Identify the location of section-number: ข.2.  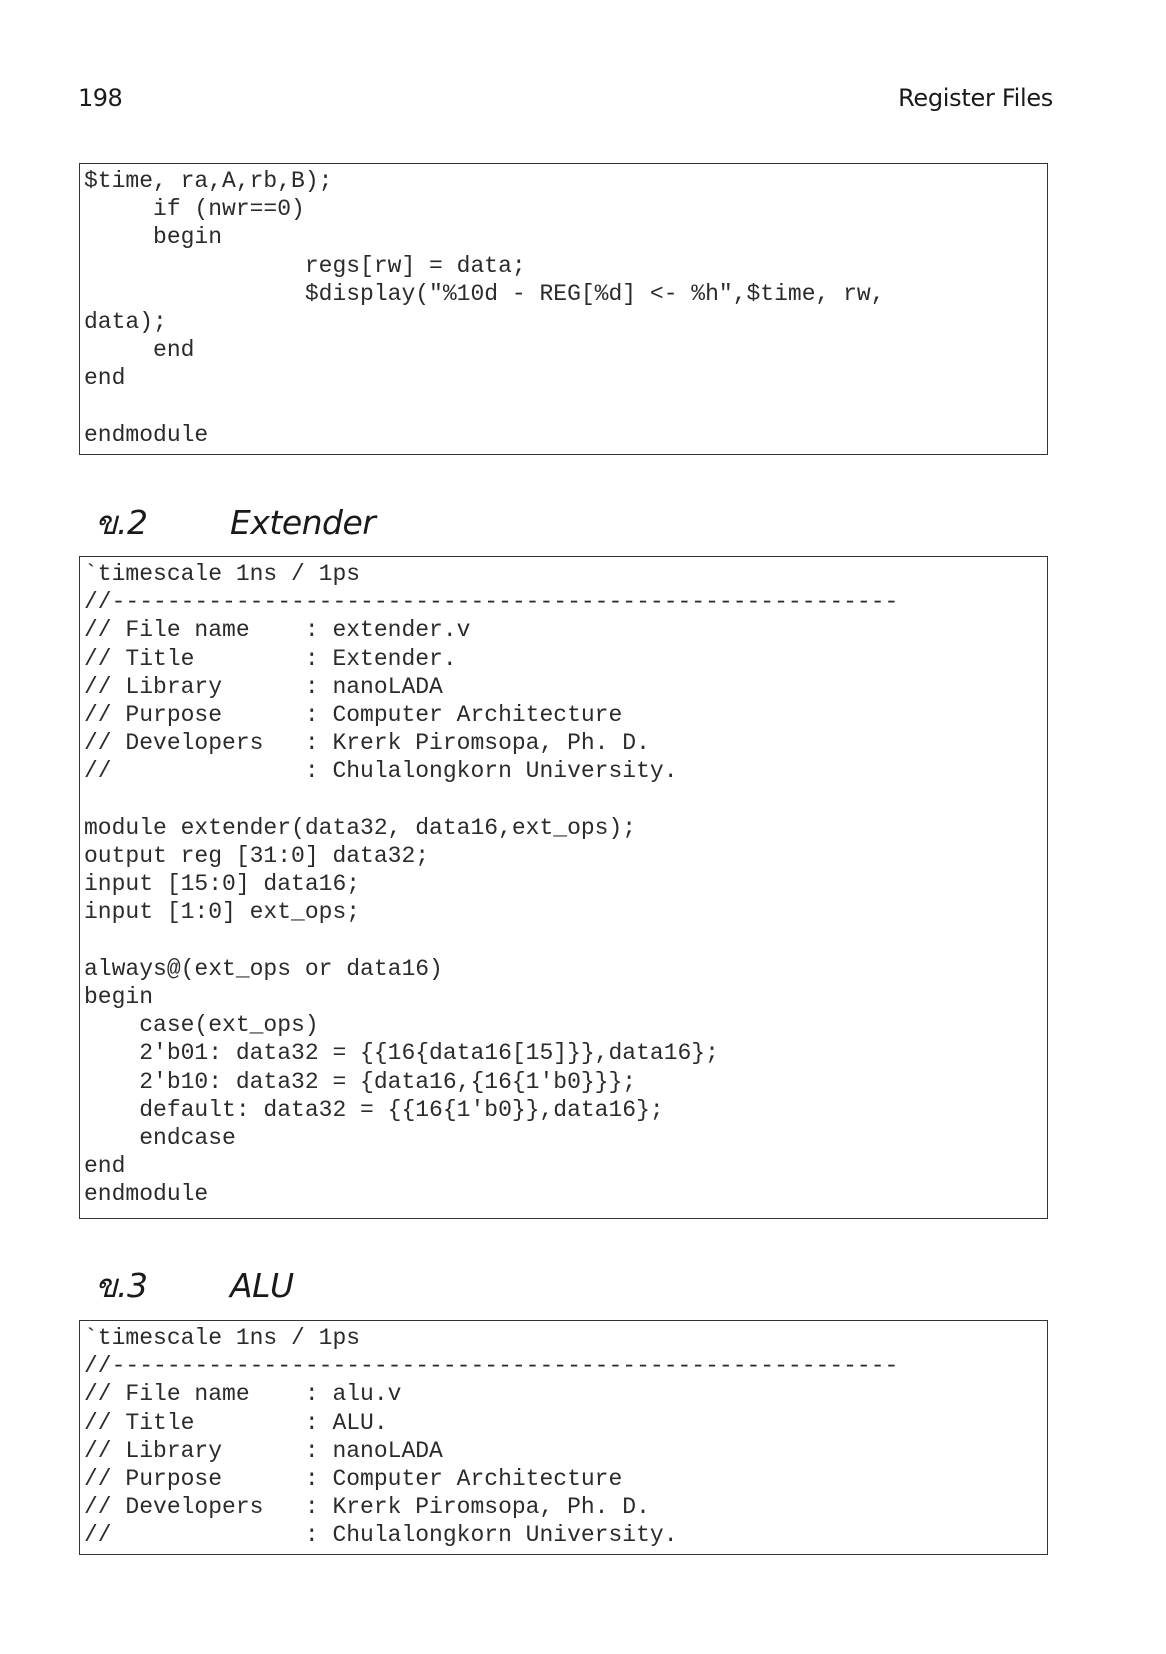
(121, 522).